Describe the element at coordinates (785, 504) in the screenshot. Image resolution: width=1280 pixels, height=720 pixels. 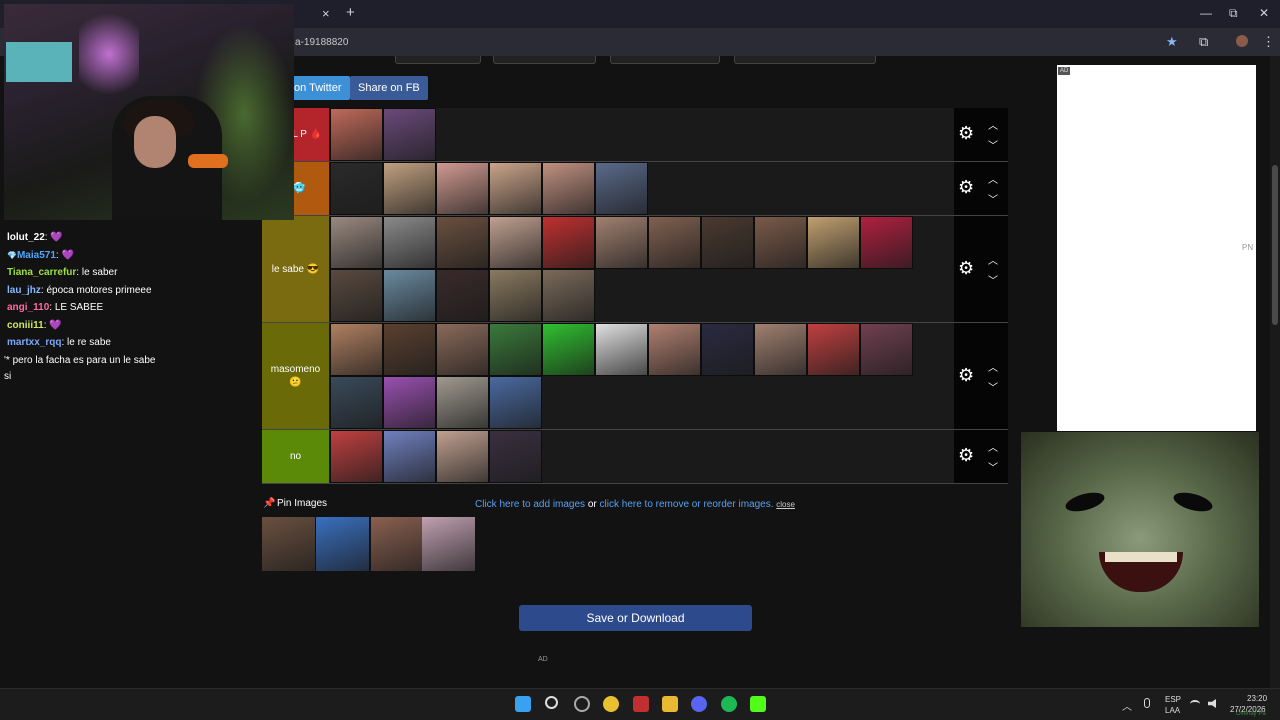
I see `close-link: close` at that location.